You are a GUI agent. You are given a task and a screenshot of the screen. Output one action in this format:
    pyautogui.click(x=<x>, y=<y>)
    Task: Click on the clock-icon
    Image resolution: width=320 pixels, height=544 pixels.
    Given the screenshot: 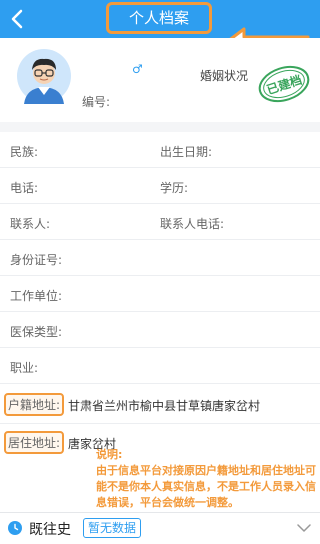 What is the action you would take?
    pyautogui.click(x=15, y=528)
    